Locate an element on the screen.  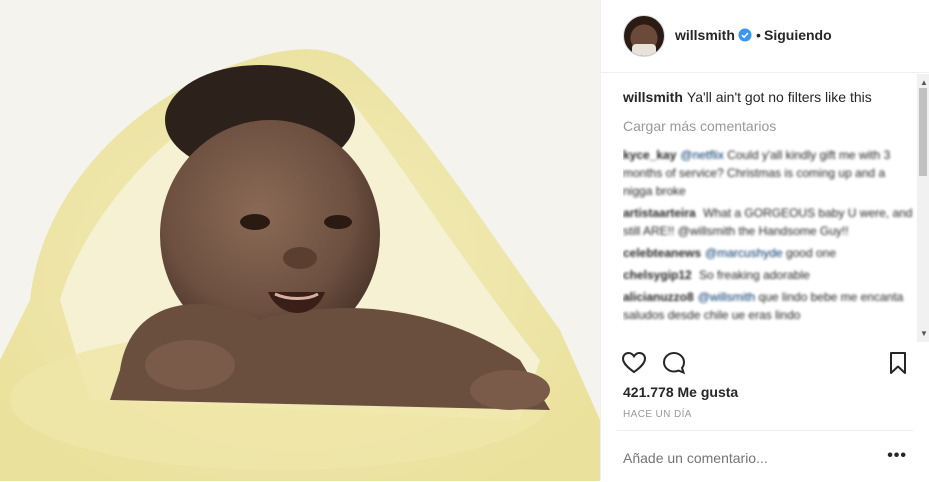
verified-badge-icon is located at coordinates (745, 35).